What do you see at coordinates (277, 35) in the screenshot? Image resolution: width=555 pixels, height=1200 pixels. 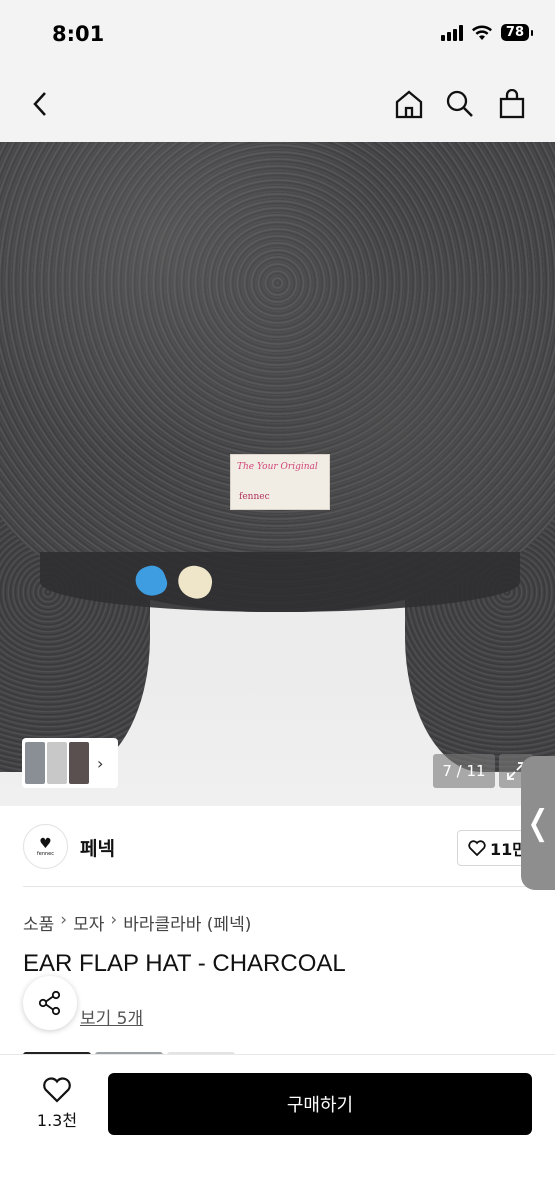 I see `status-bar: 8:01 78` at bounding box center [277, 35].